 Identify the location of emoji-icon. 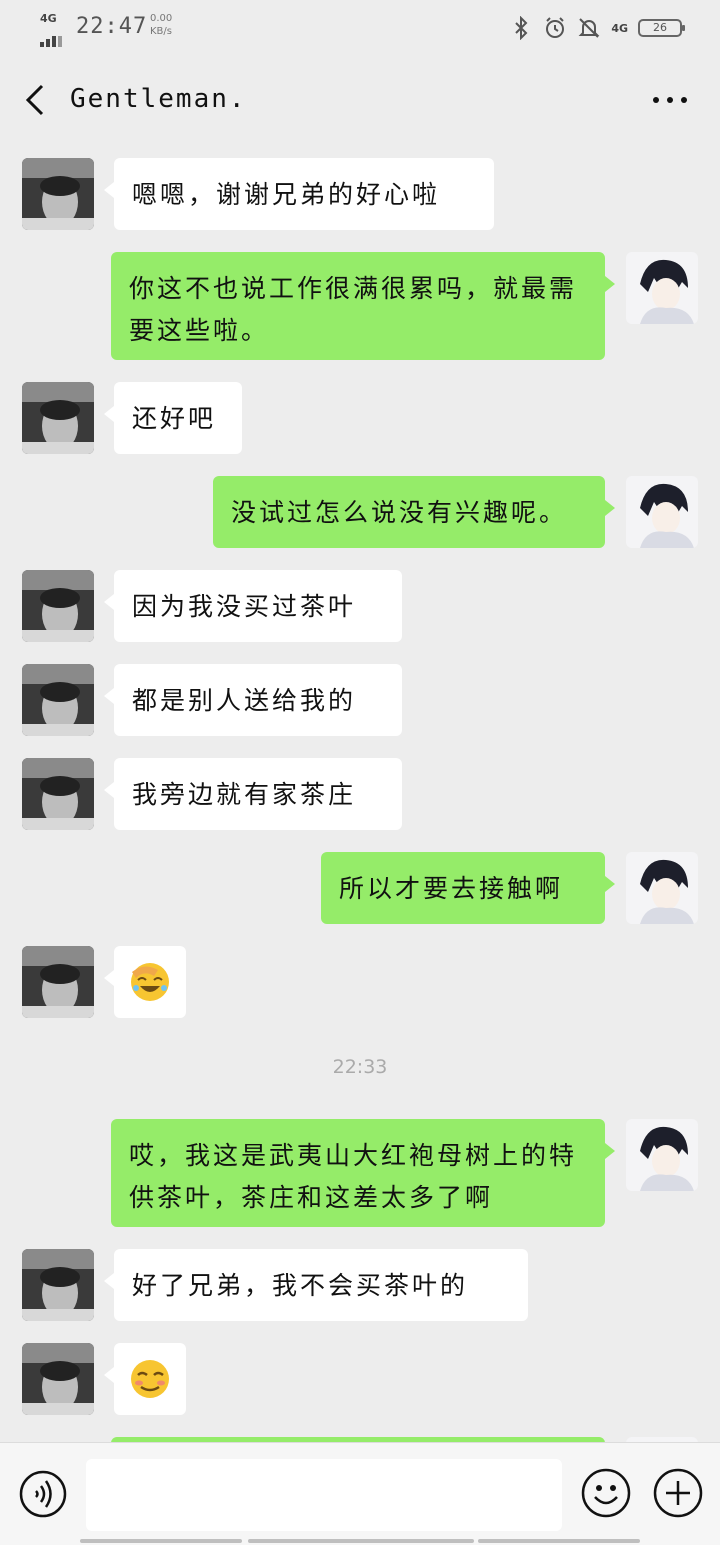
(606, 1493).